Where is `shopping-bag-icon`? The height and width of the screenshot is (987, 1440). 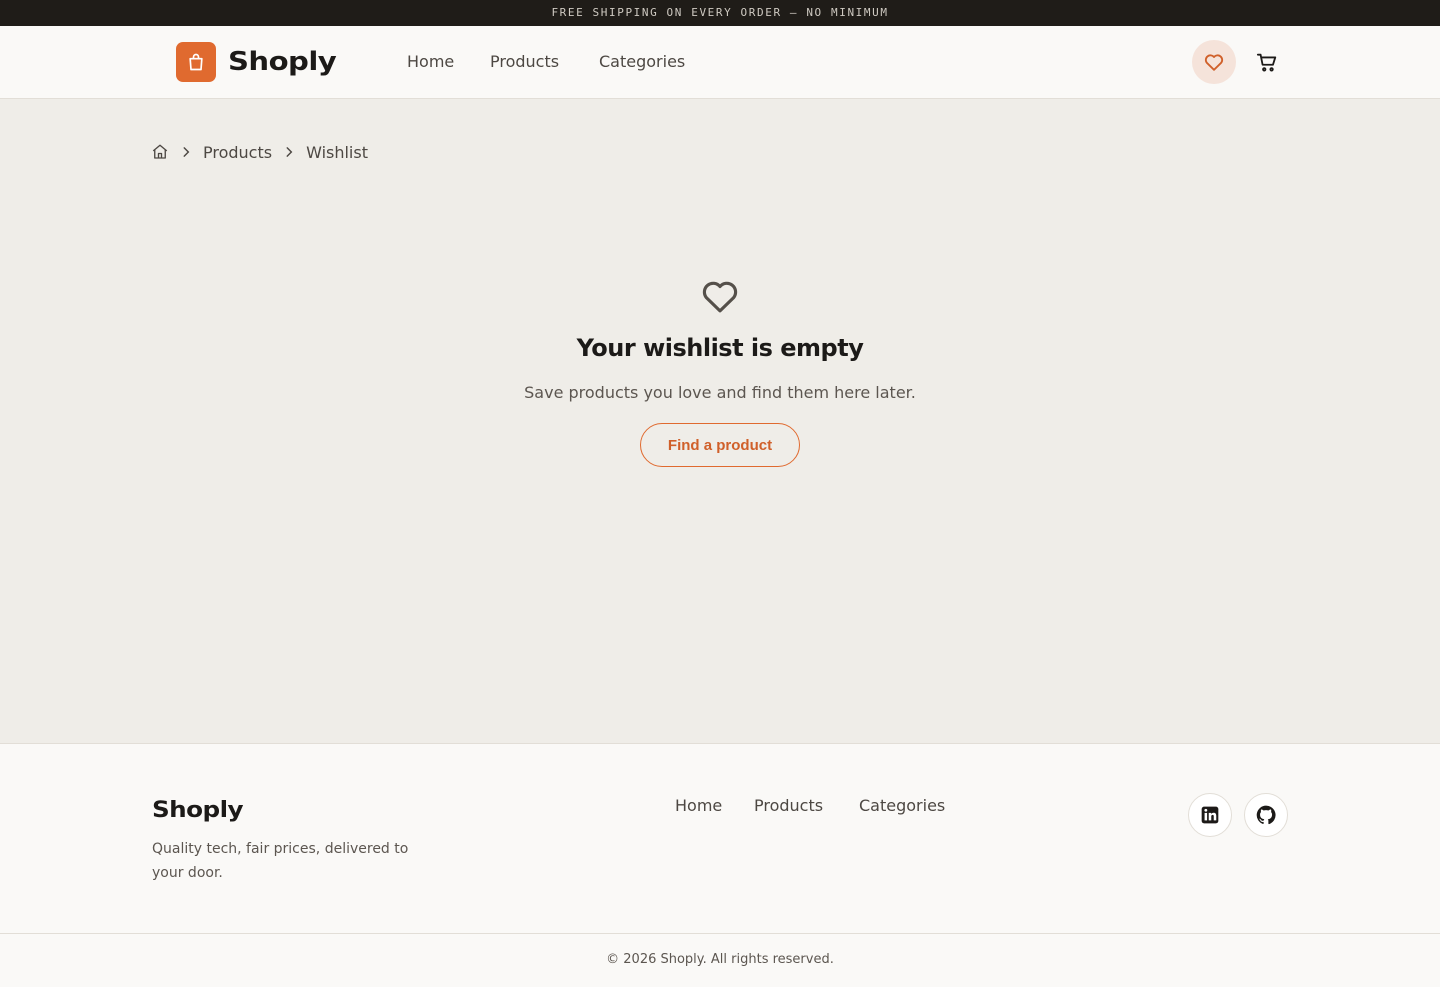 shopping-bag-icon is located at coordinates (196, 62).